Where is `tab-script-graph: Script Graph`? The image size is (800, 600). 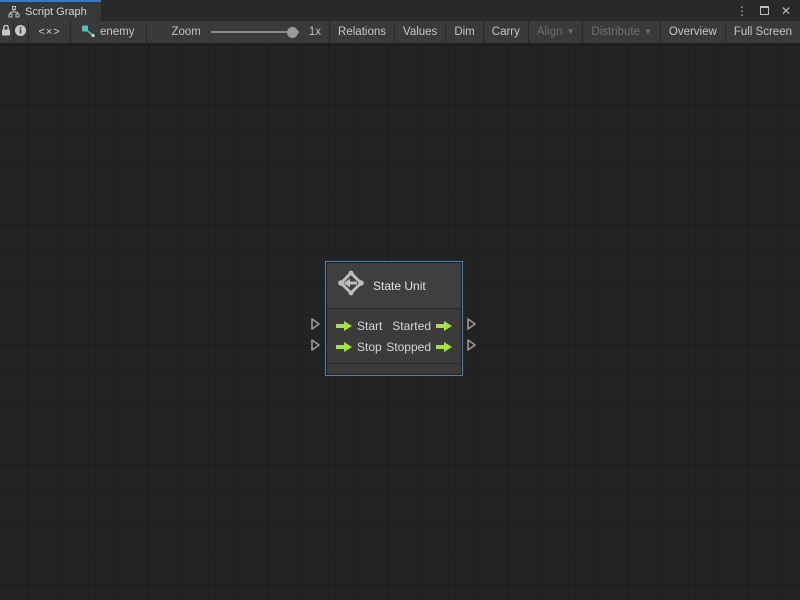 tab-script-graph: Script Graph is located at coordinates (50, 10).